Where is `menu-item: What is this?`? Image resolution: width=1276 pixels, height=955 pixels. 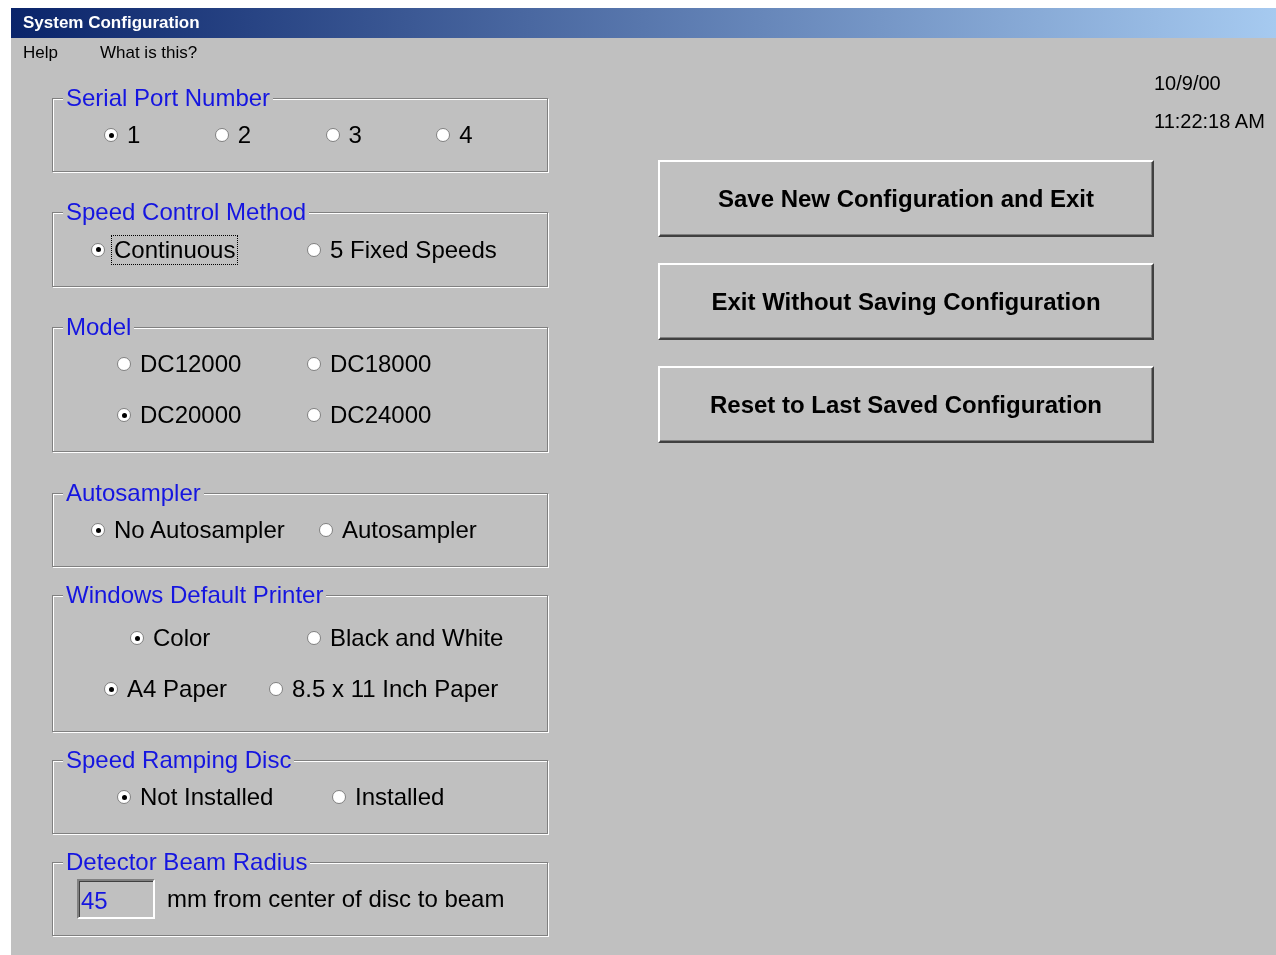 menu-item: What is this? is located at coordinates (148, 53).